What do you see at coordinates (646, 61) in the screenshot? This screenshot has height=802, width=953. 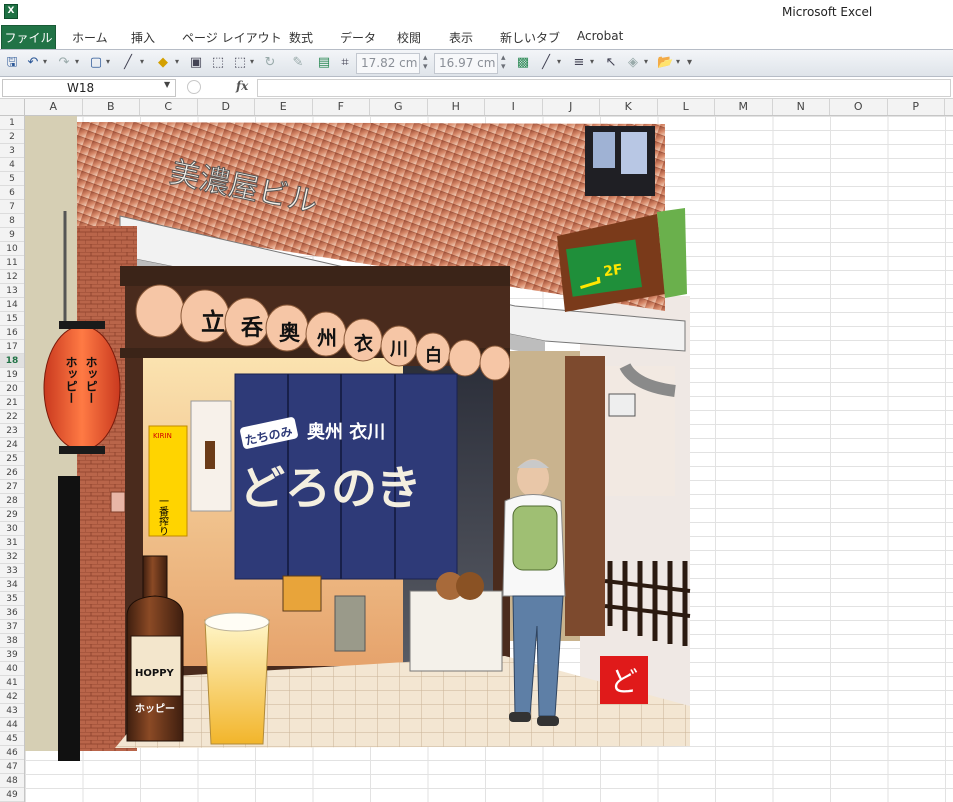 I see `shadow-dropdown-icon: ▾` at bounding box center [646, 61].